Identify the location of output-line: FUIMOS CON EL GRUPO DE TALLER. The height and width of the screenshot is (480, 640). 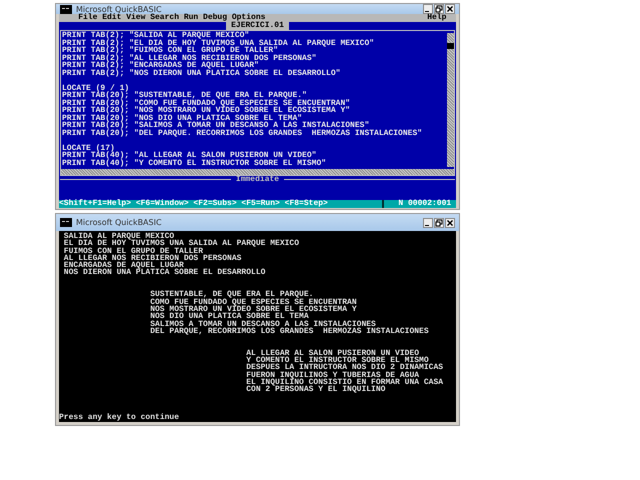
(134, 251).